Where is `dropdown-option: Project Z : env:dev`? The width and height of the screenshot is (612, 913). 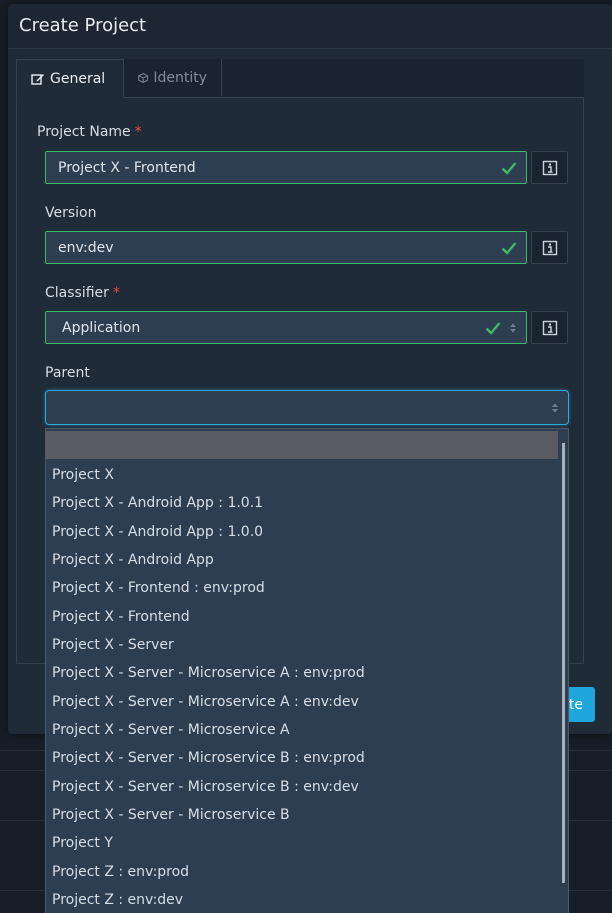
dropdown-option: Project Z : env:dev is located at coordinates (302, 899).